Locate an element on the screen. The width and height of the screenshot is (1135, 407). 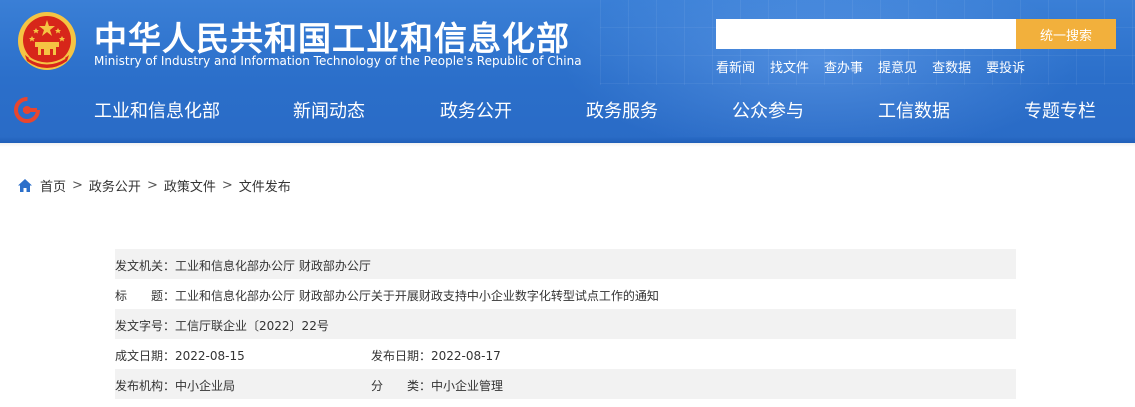
nav-item-topics: 专题专栏 is located at coordinates (1060, 110).